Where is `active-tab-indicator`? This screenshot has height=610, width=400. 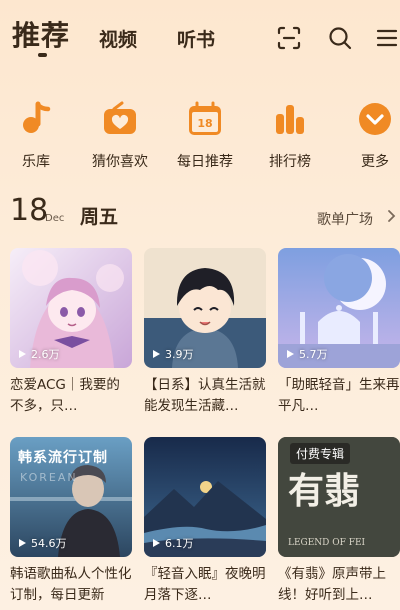 active-tab-indicator is located at coordinates (42, 55).